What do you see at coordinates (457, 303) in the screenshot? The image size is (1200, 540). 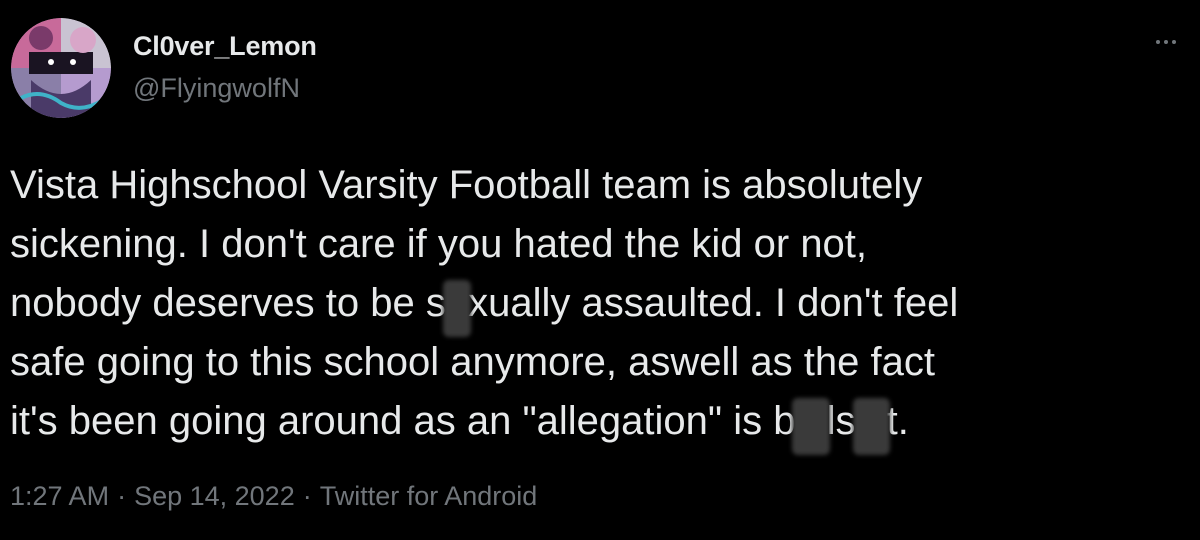 I see `censor-blur: e` at bounding box center [457, 303].